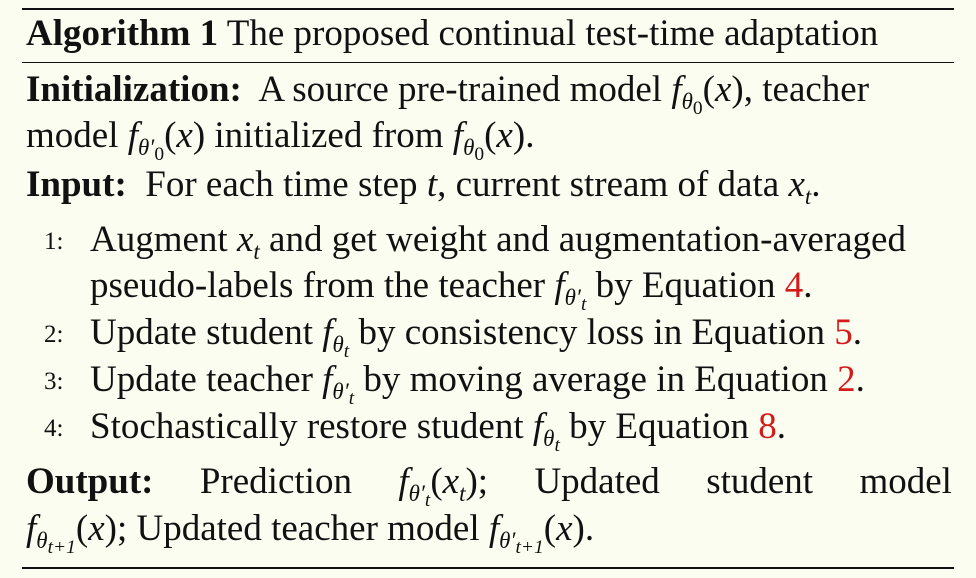 The height and width of the screenshot is (578, 976). I want to click on formula-f-thetaprime-t-plus-1-x: fθ′t+1(x), so click(536, 533).